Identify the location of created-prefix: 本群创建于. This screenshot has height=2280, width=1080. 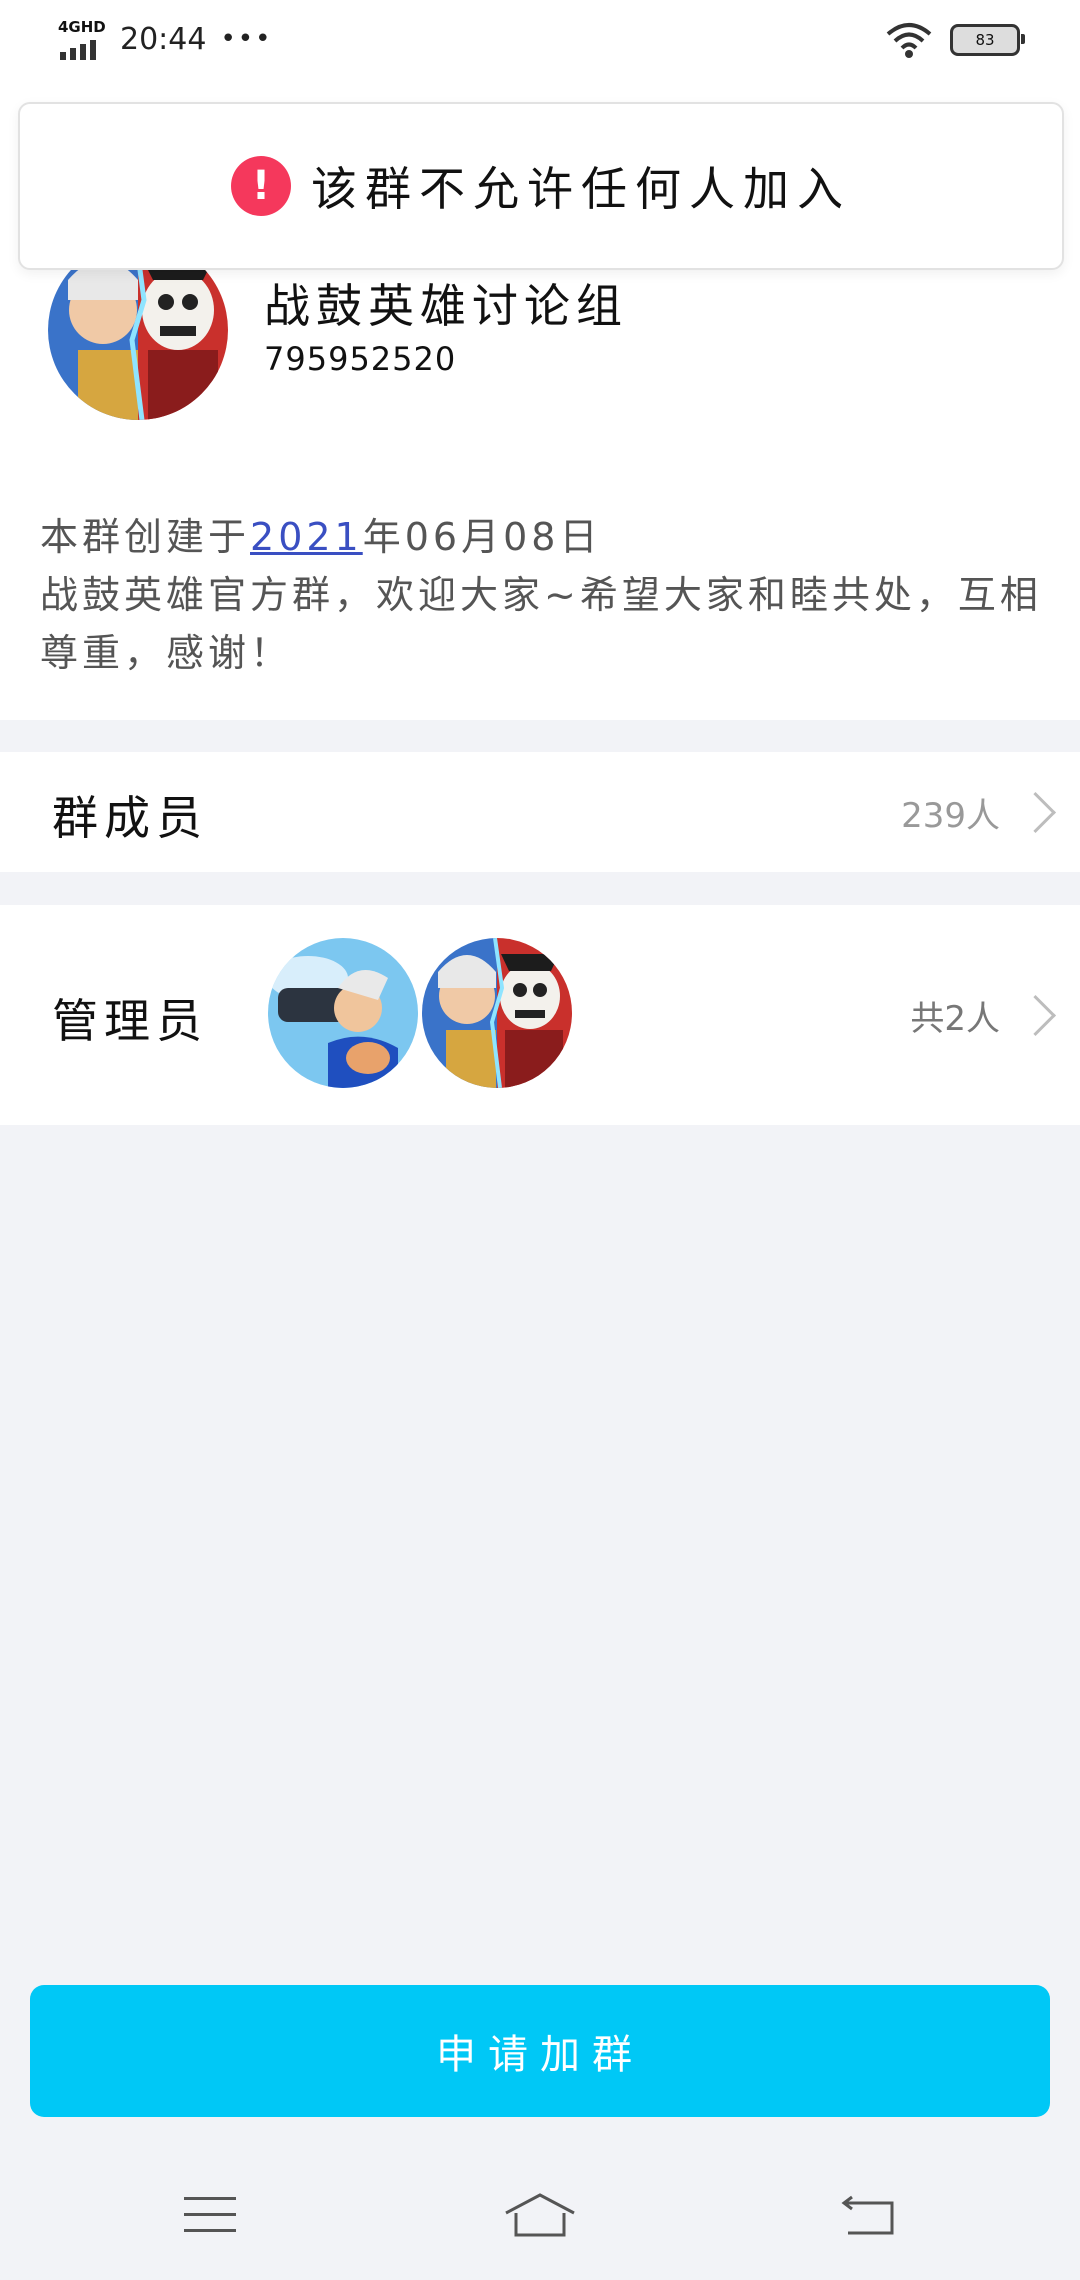
(145, 537).